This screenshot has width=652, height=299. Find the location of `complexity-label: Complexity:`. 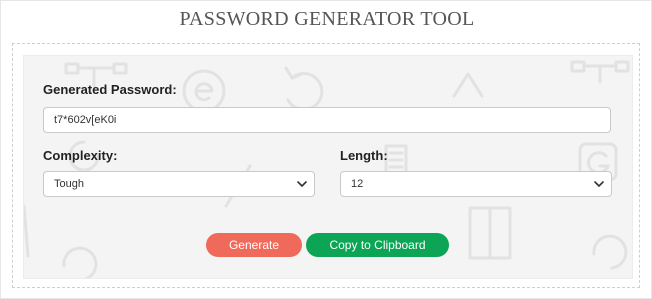

complexity-label: Complexity: is located at coordinates (80, 155).